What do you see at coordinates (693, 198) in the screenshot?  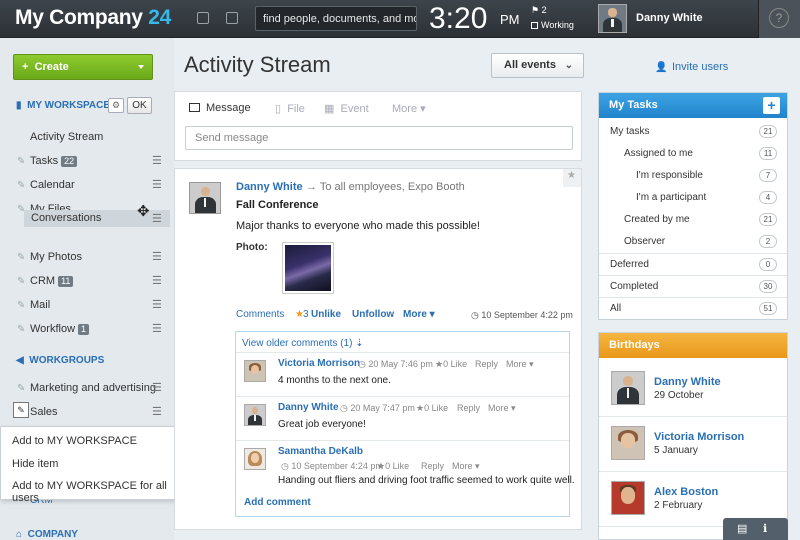 I see `task-filter-participant: I'm a participant 4` at bounding box center [693, 198].